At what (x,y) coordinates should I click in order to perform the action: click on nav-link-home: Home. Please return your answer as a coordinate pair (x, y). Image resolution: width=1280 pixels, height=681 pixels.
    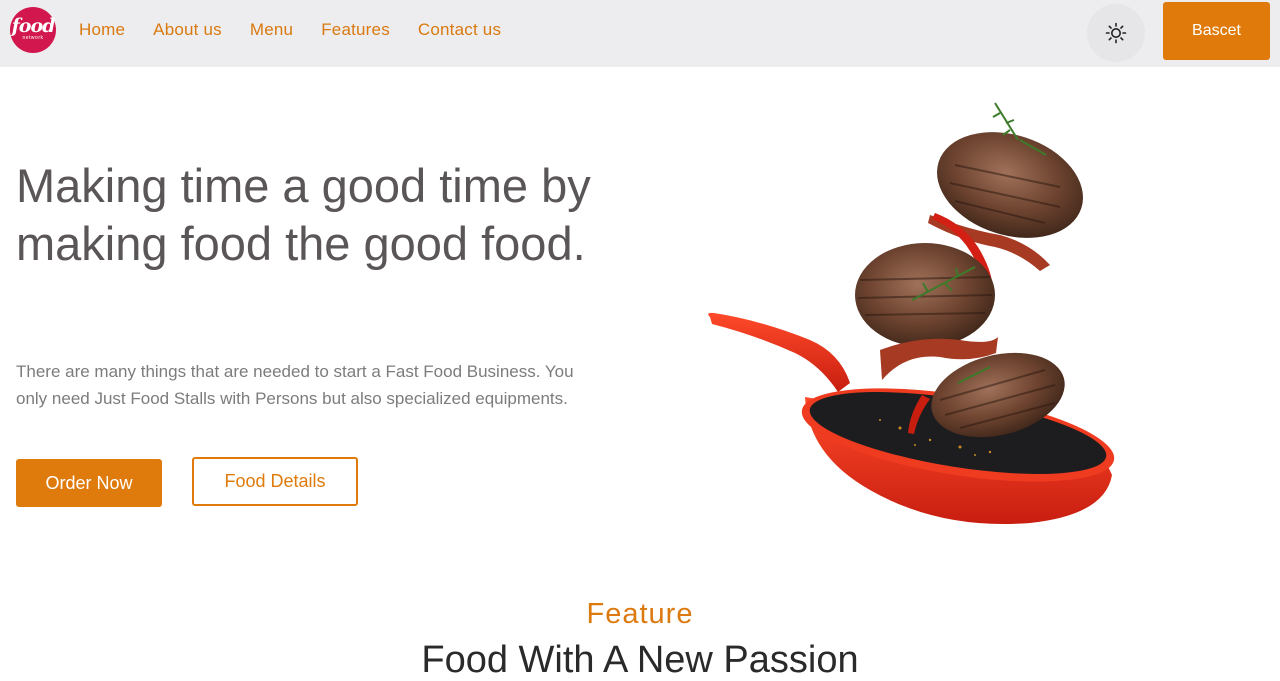
    Looking at the image, I should click on (102, 30).